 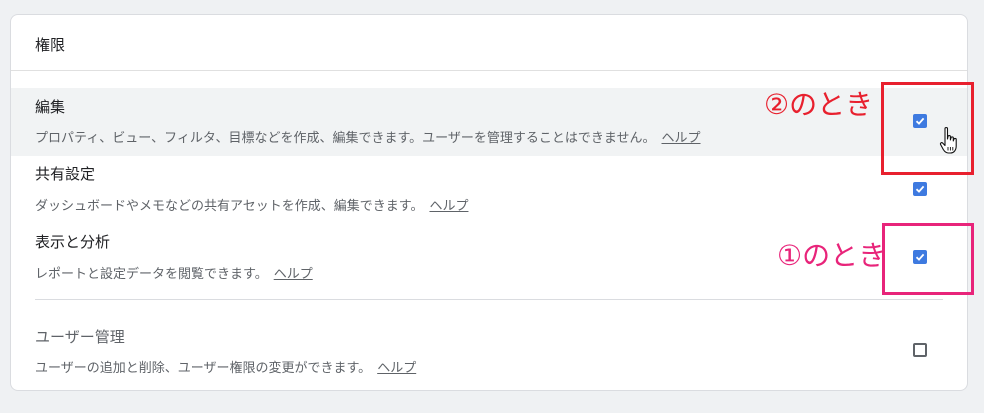 What do you see at coordinates (50, 45) in the screenshot?
I see `panel-title: 権限` at bounding box center [50, 45].